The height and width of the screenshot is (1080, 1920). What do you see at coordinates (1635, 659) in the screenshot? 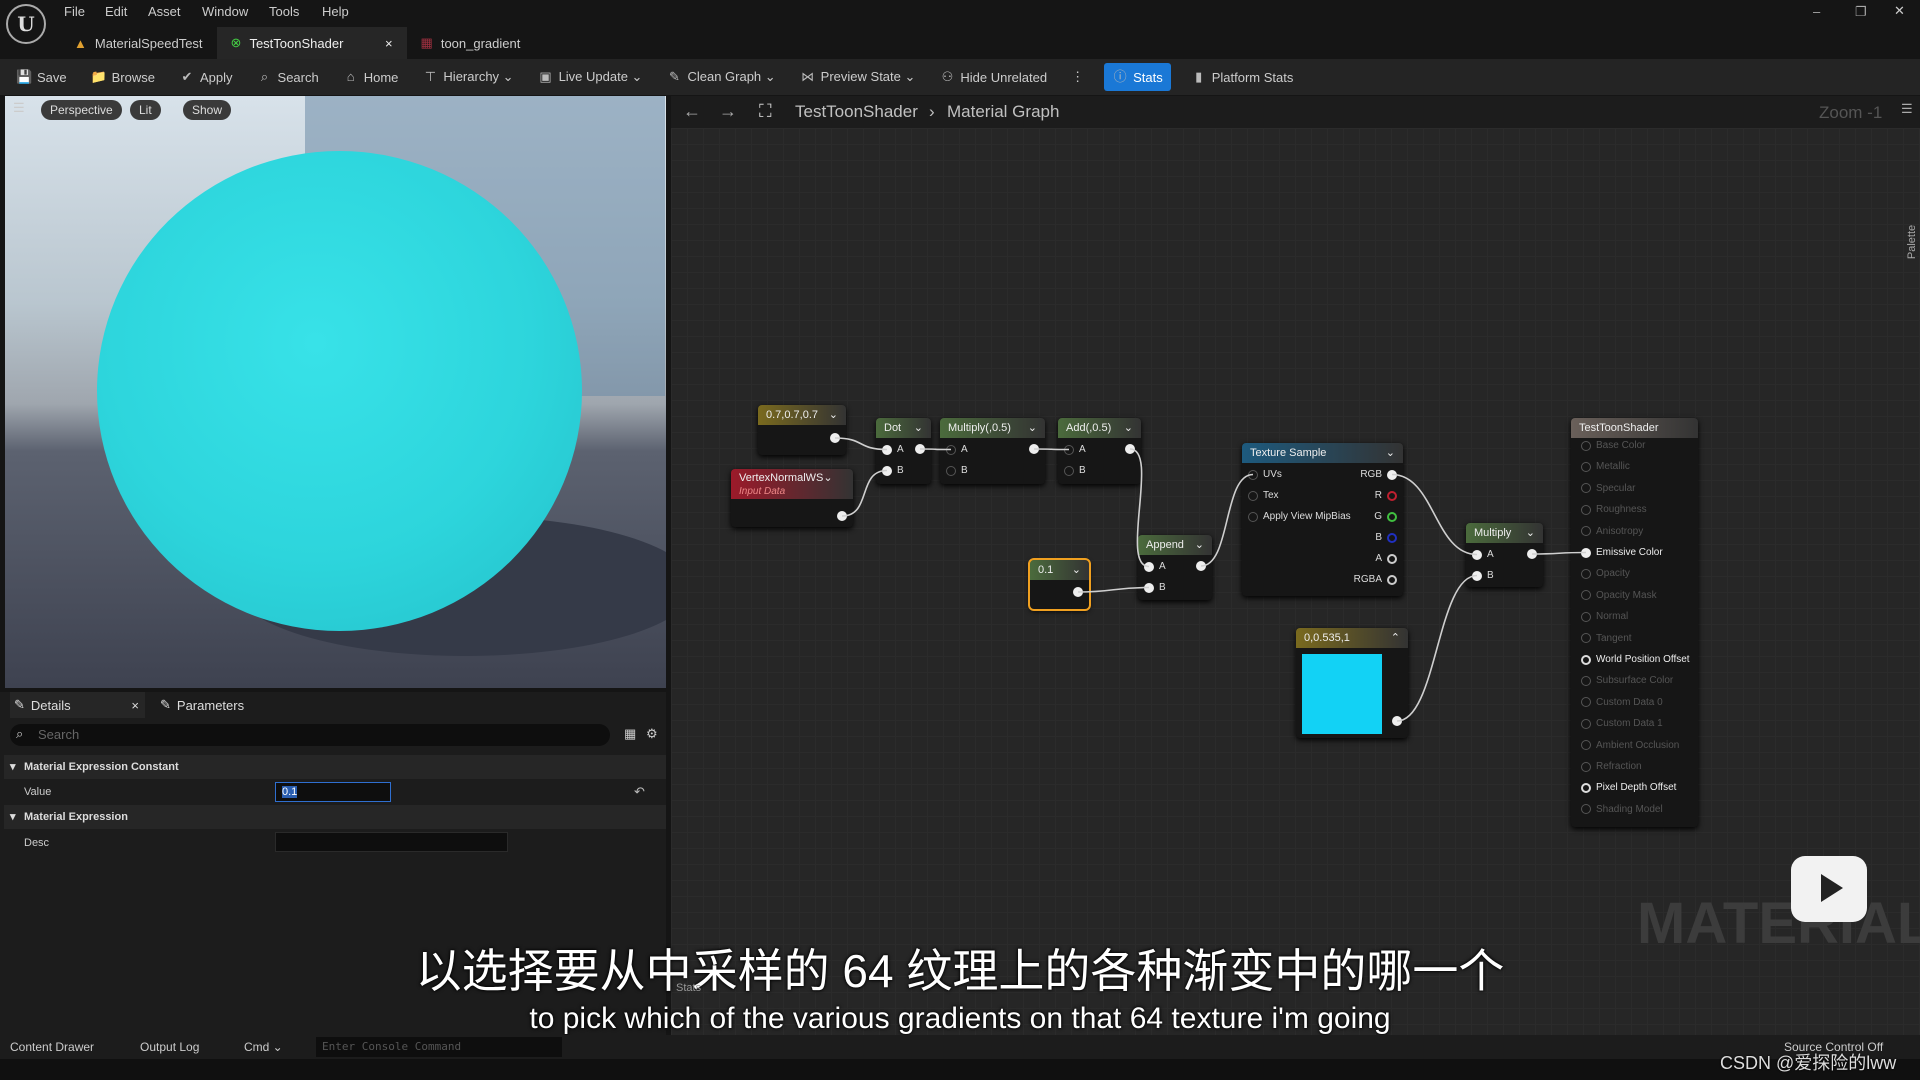
I see `pin: World Position Offset` at bounding box center [1635, 659].